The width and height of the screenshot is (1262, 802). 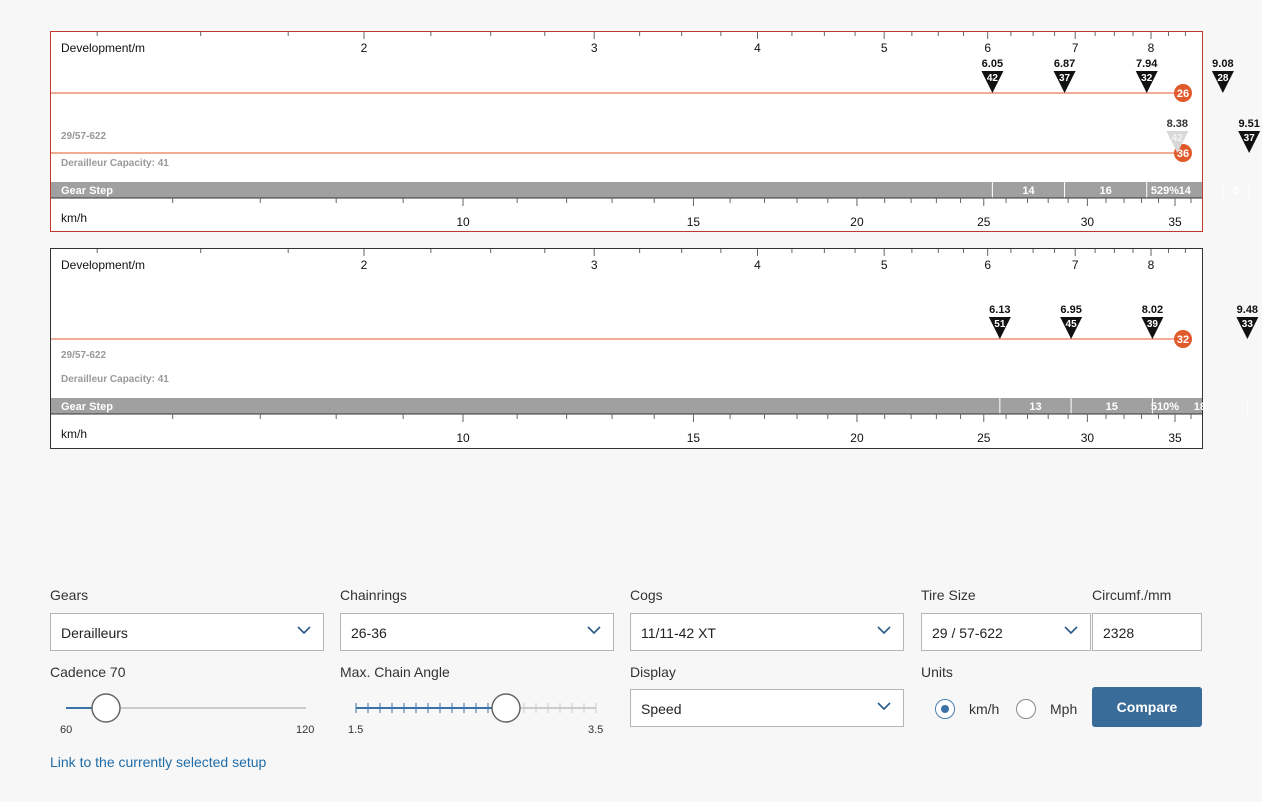 What do you see at coordinates (1147, 78) in the screenshot?
I see `gear-cog-label: 32` at bounding box center [1147, 78].